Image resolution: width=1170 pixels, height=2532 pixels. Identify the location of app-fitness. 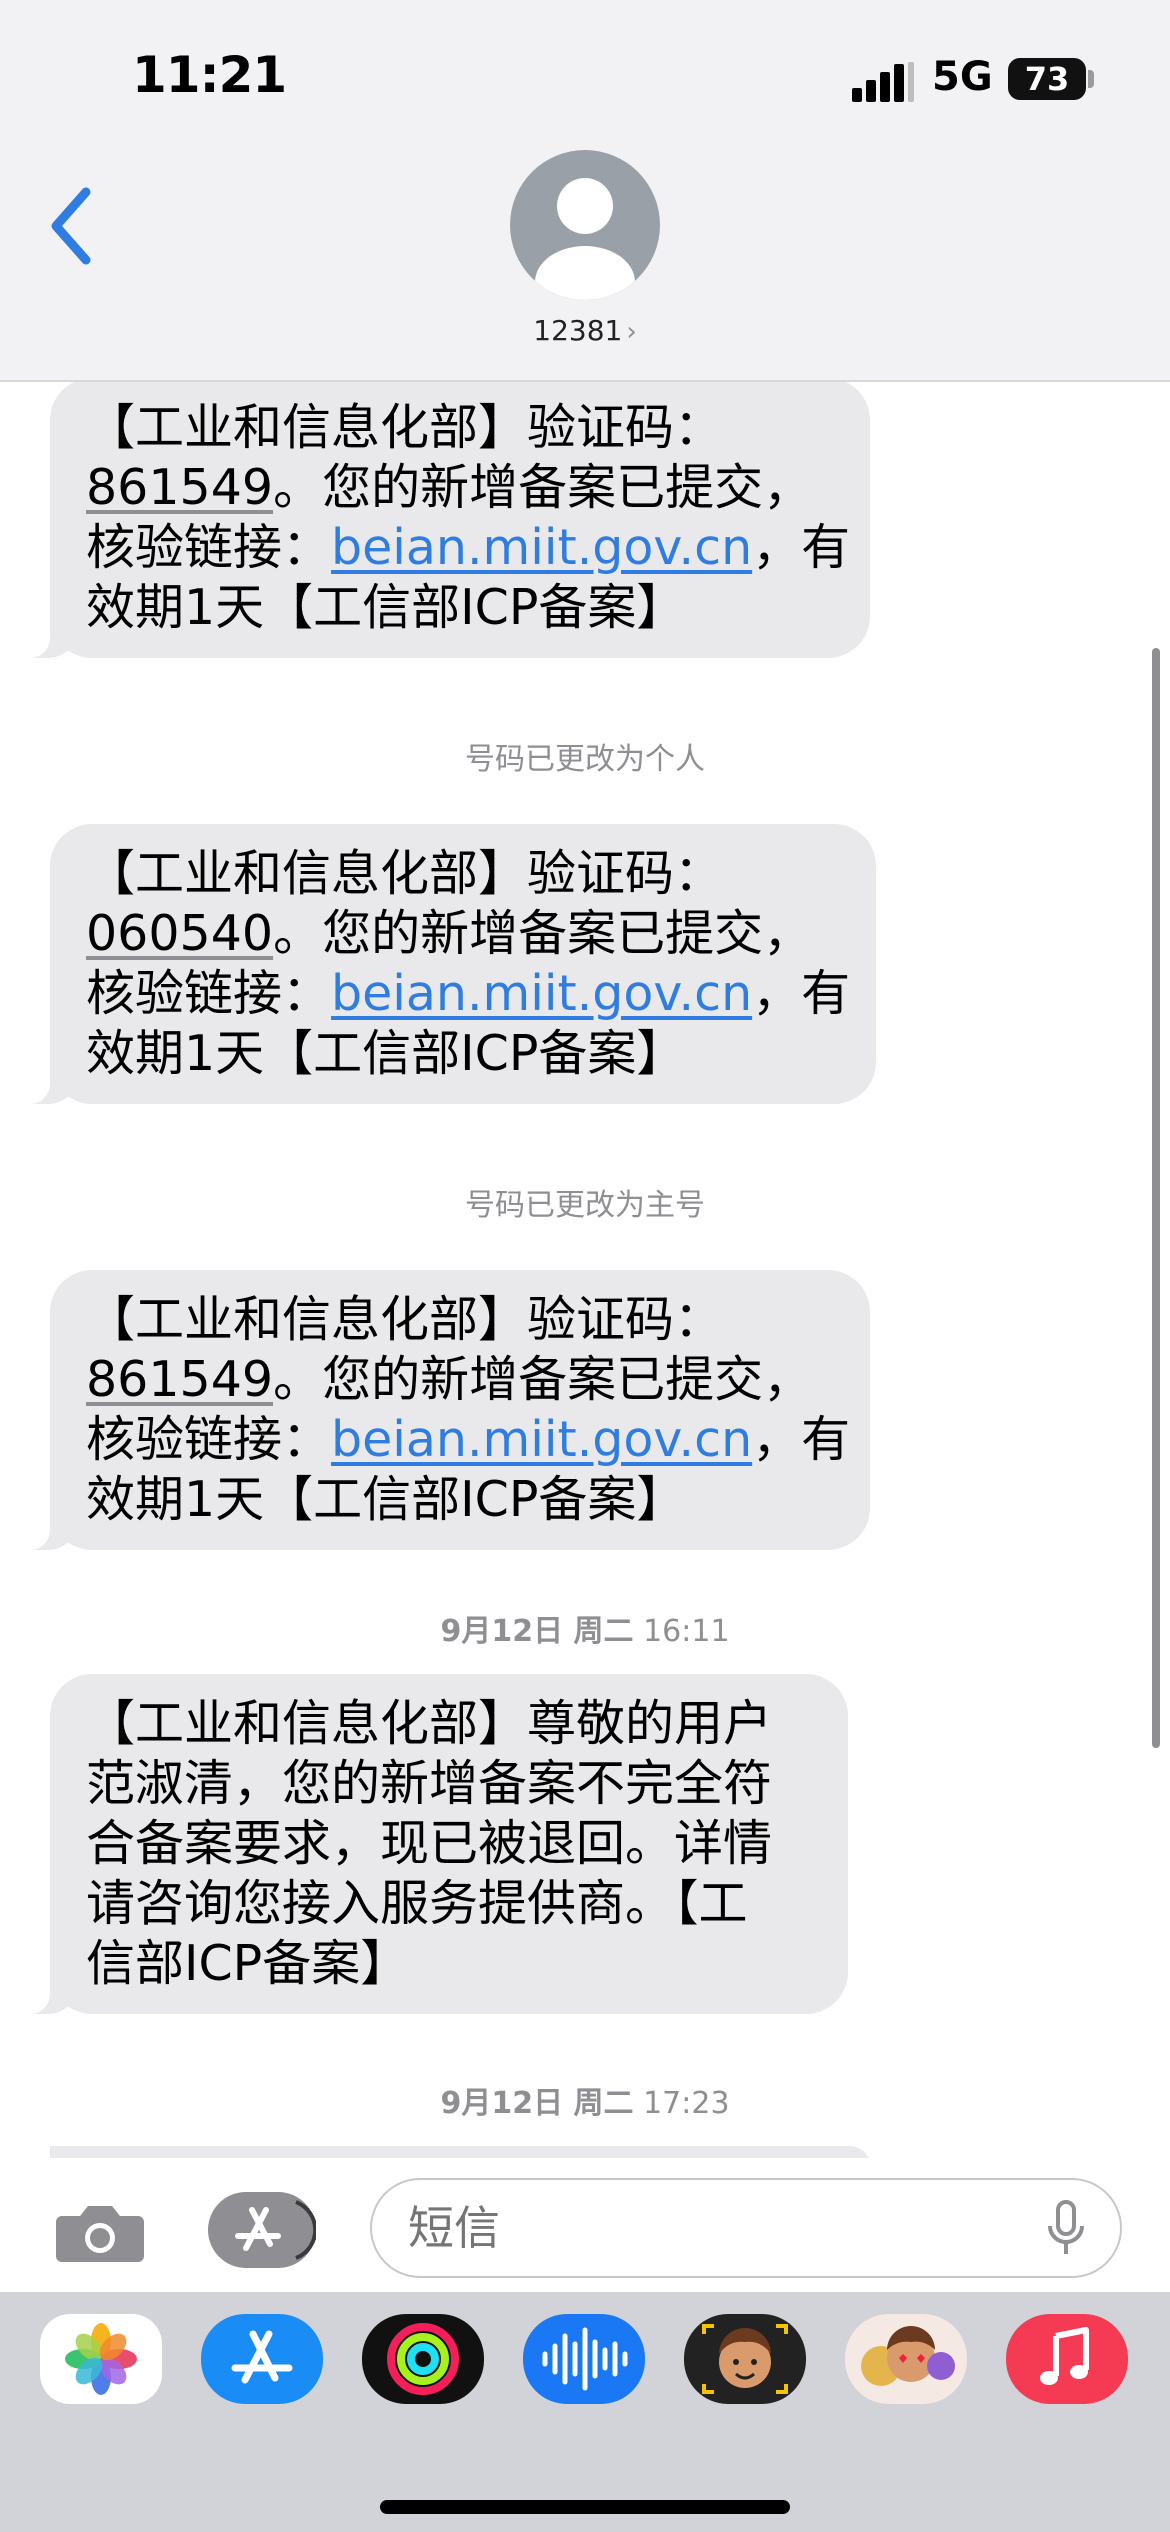
(423, 2359).